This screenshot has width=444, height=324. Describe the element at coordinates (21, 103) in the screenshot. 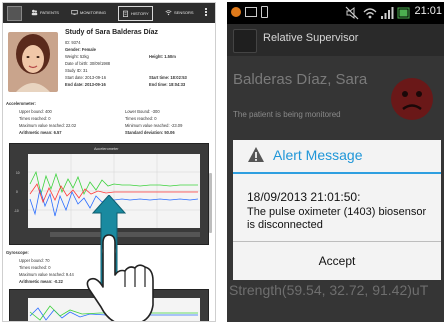

I see `accelerometer-section-label: Accelerometer:` at that location.